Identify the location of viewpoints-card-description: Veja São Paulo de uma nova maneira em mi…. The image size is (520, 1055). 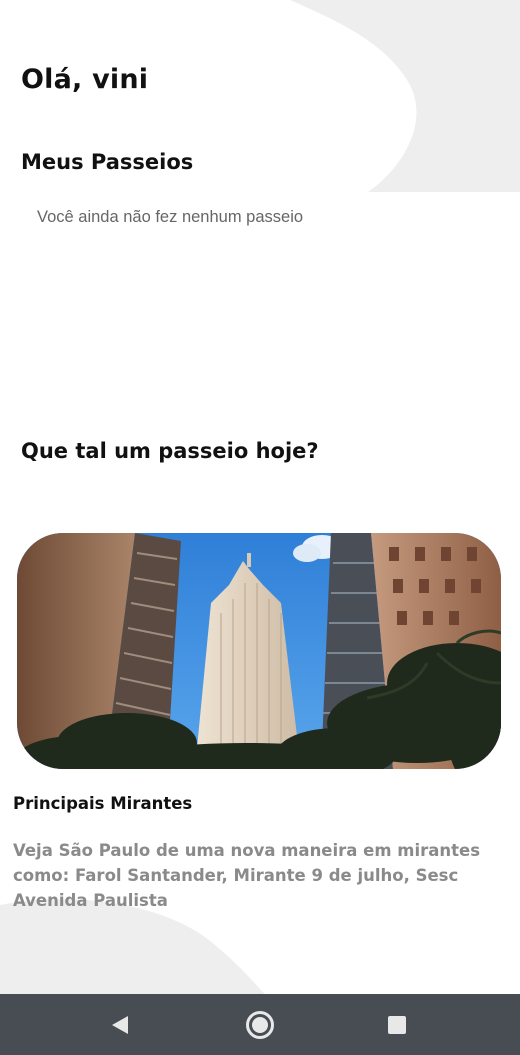
(247, 875).